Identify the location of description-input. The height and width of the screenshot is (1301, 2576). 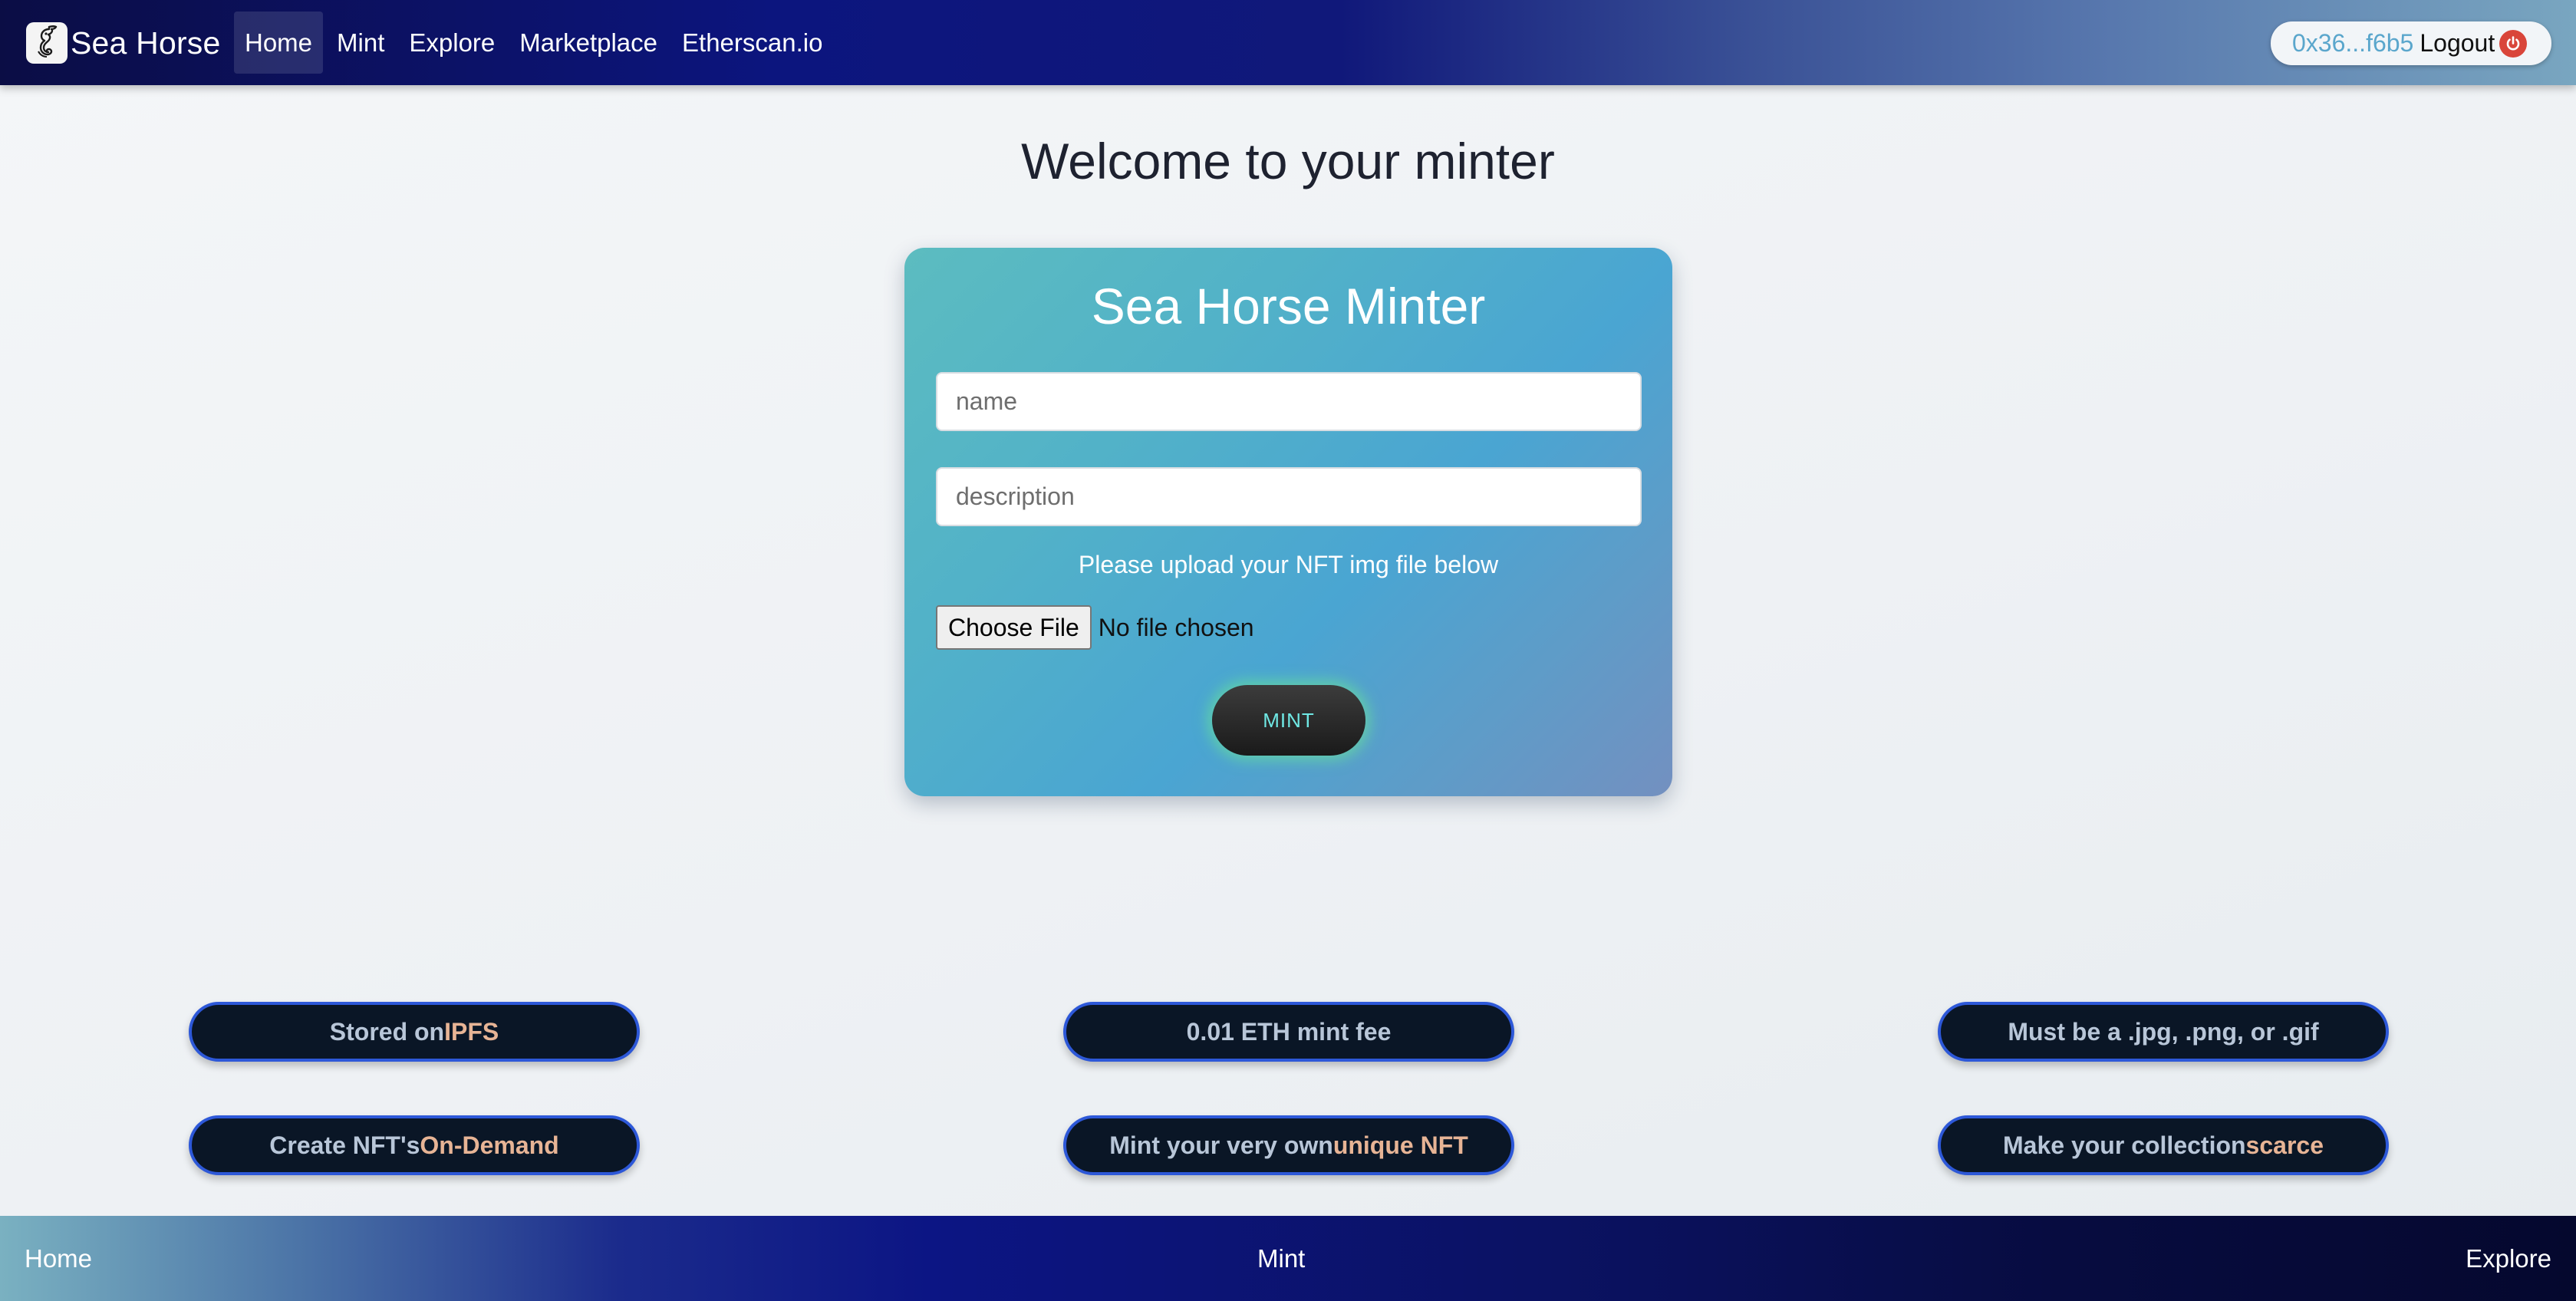
(1289, 496).